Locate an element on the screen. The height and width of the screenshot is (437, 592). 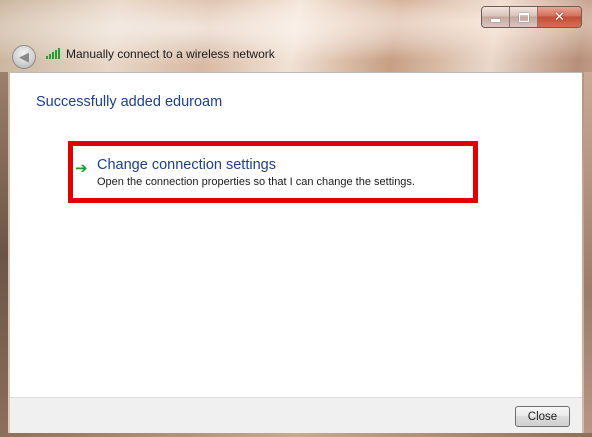
maximize-button is located at coordinates (524, 17).